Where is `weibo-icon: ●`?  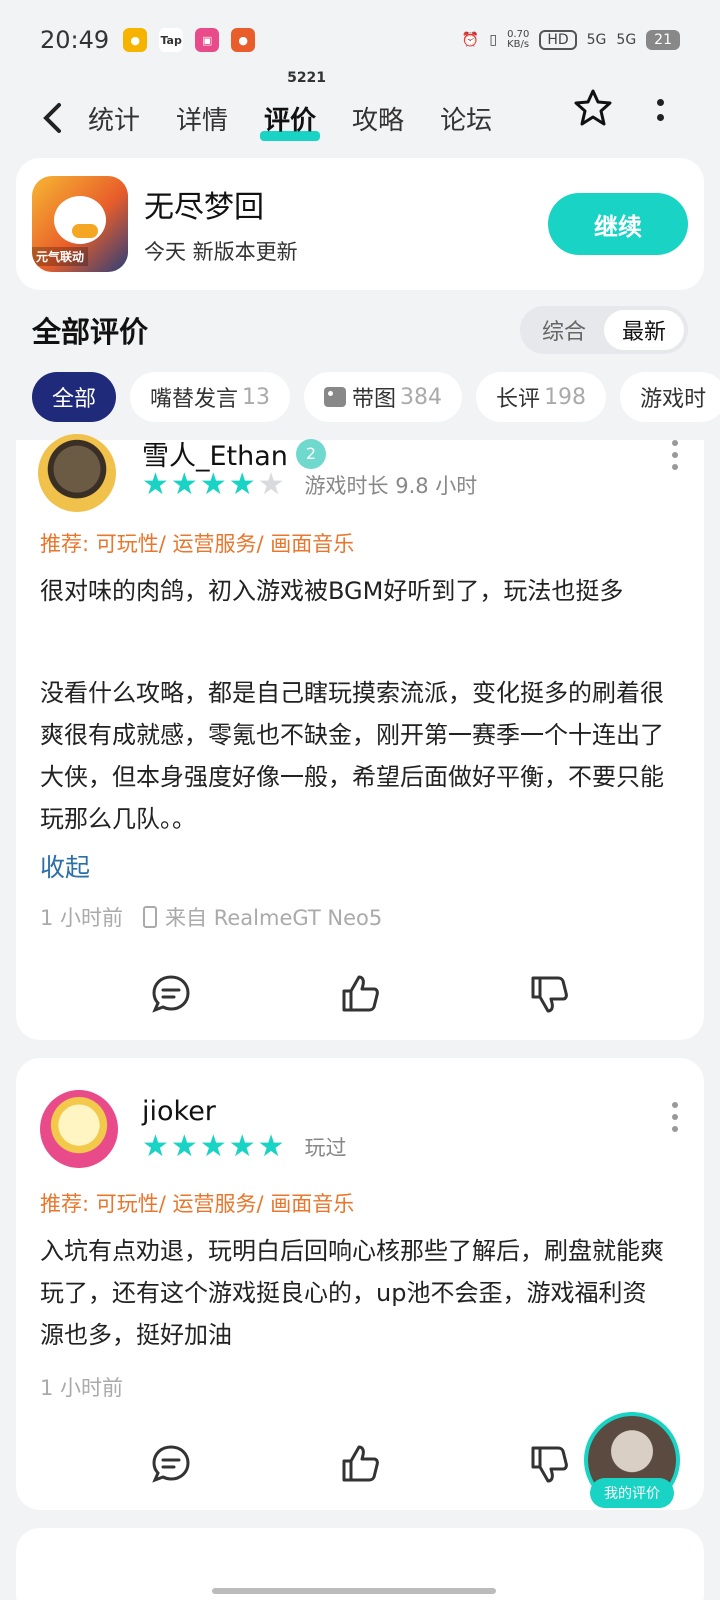 weibo-icon: ● is located at coordinates (135, 40).